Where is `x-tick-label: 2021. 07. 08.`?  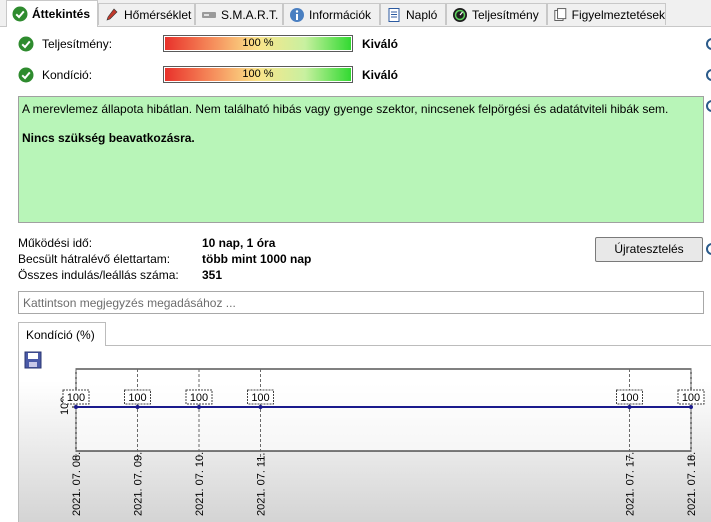
x-tick-label: 2021. 07. 08. is located at coordinates (77, 484).